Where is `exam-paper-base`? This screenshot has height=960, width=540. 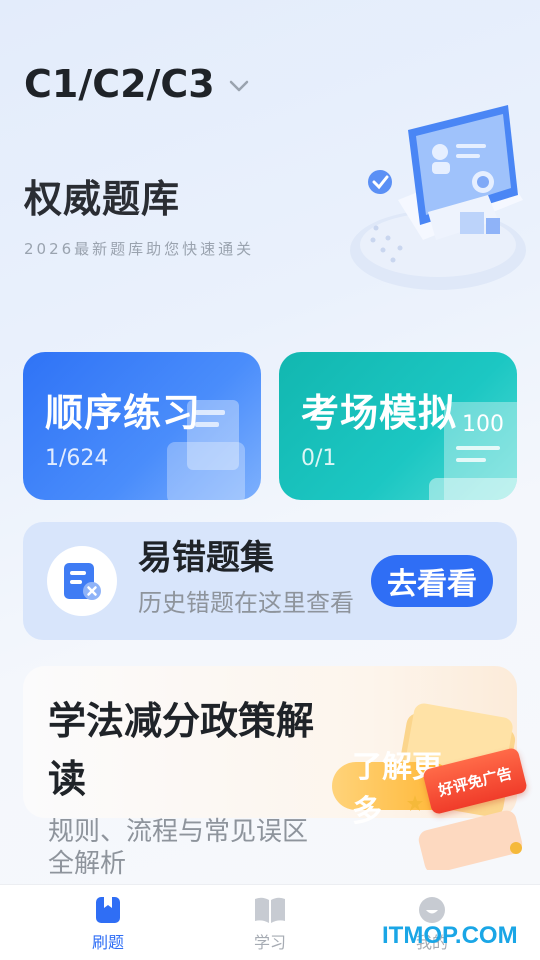 exam-paper-base is located at coordinates (473, 489).